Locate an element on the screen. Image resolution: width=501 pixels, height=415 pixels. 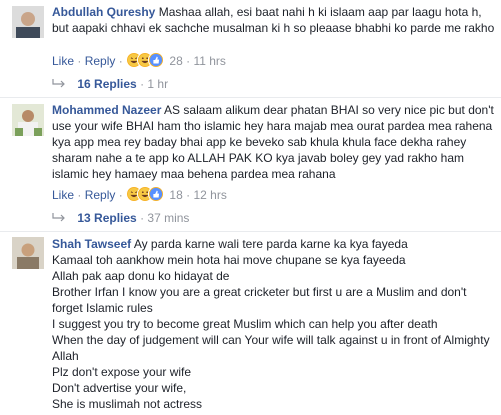
commenter-name: Shah Tawseef is located at coordinates (91, 244).